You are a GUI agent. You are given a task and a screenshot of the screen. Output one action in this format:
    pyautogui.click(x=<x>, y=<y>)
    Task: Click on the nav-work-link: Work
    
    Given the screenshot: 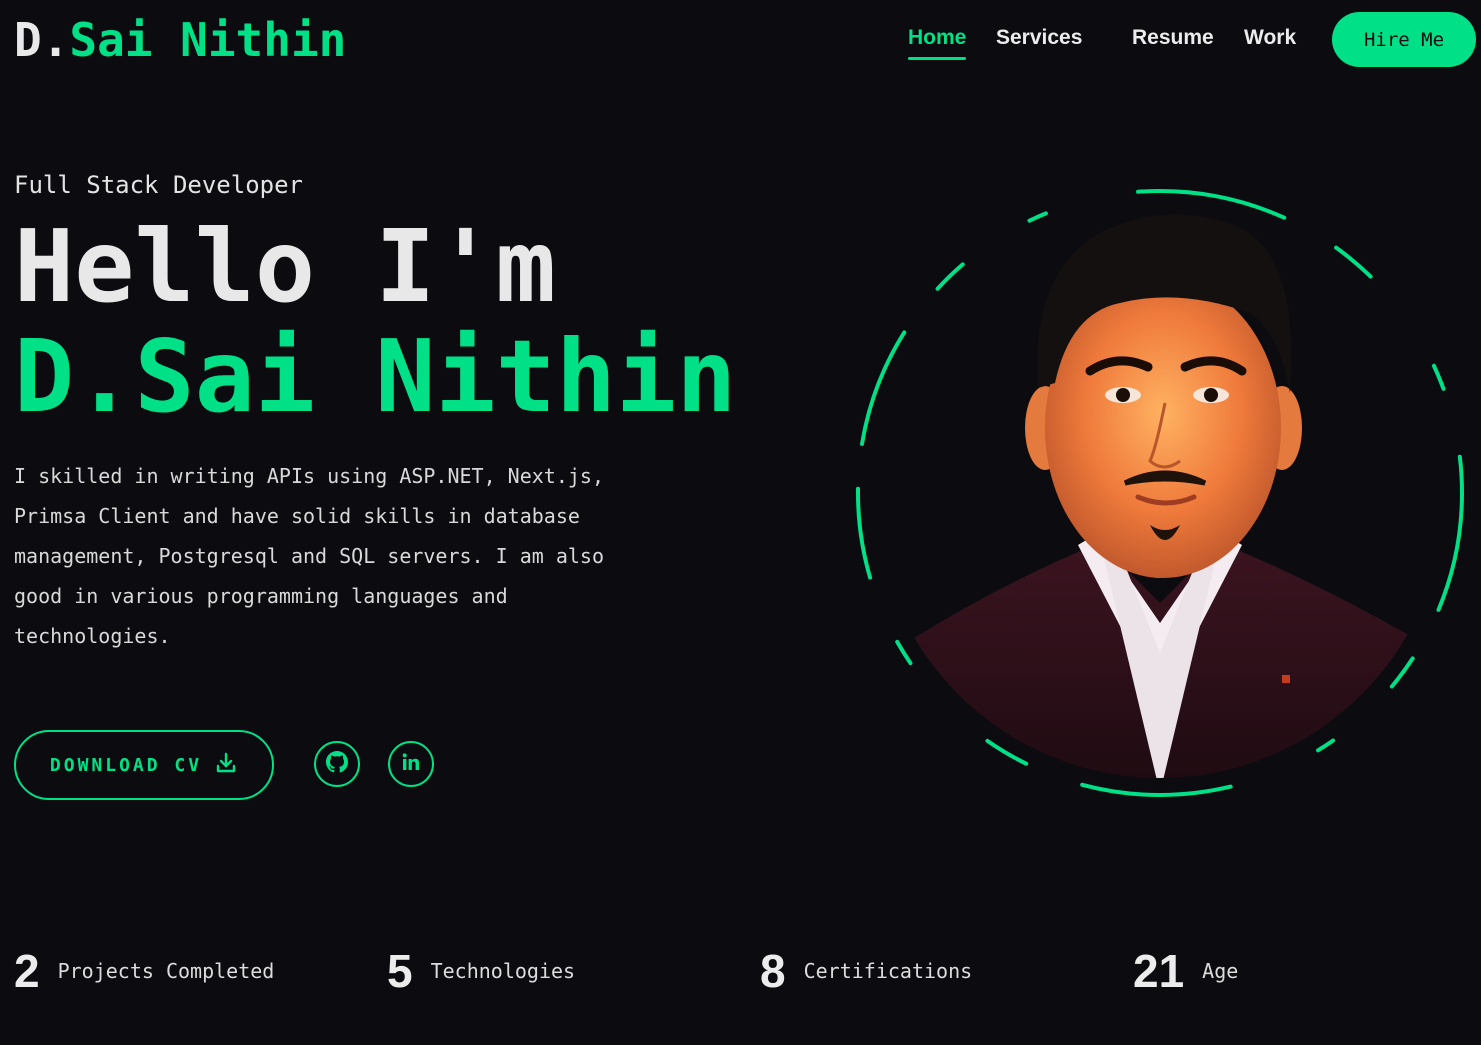 What is the action you would take?
    pyautogui.click(x=1270, y=38)
    